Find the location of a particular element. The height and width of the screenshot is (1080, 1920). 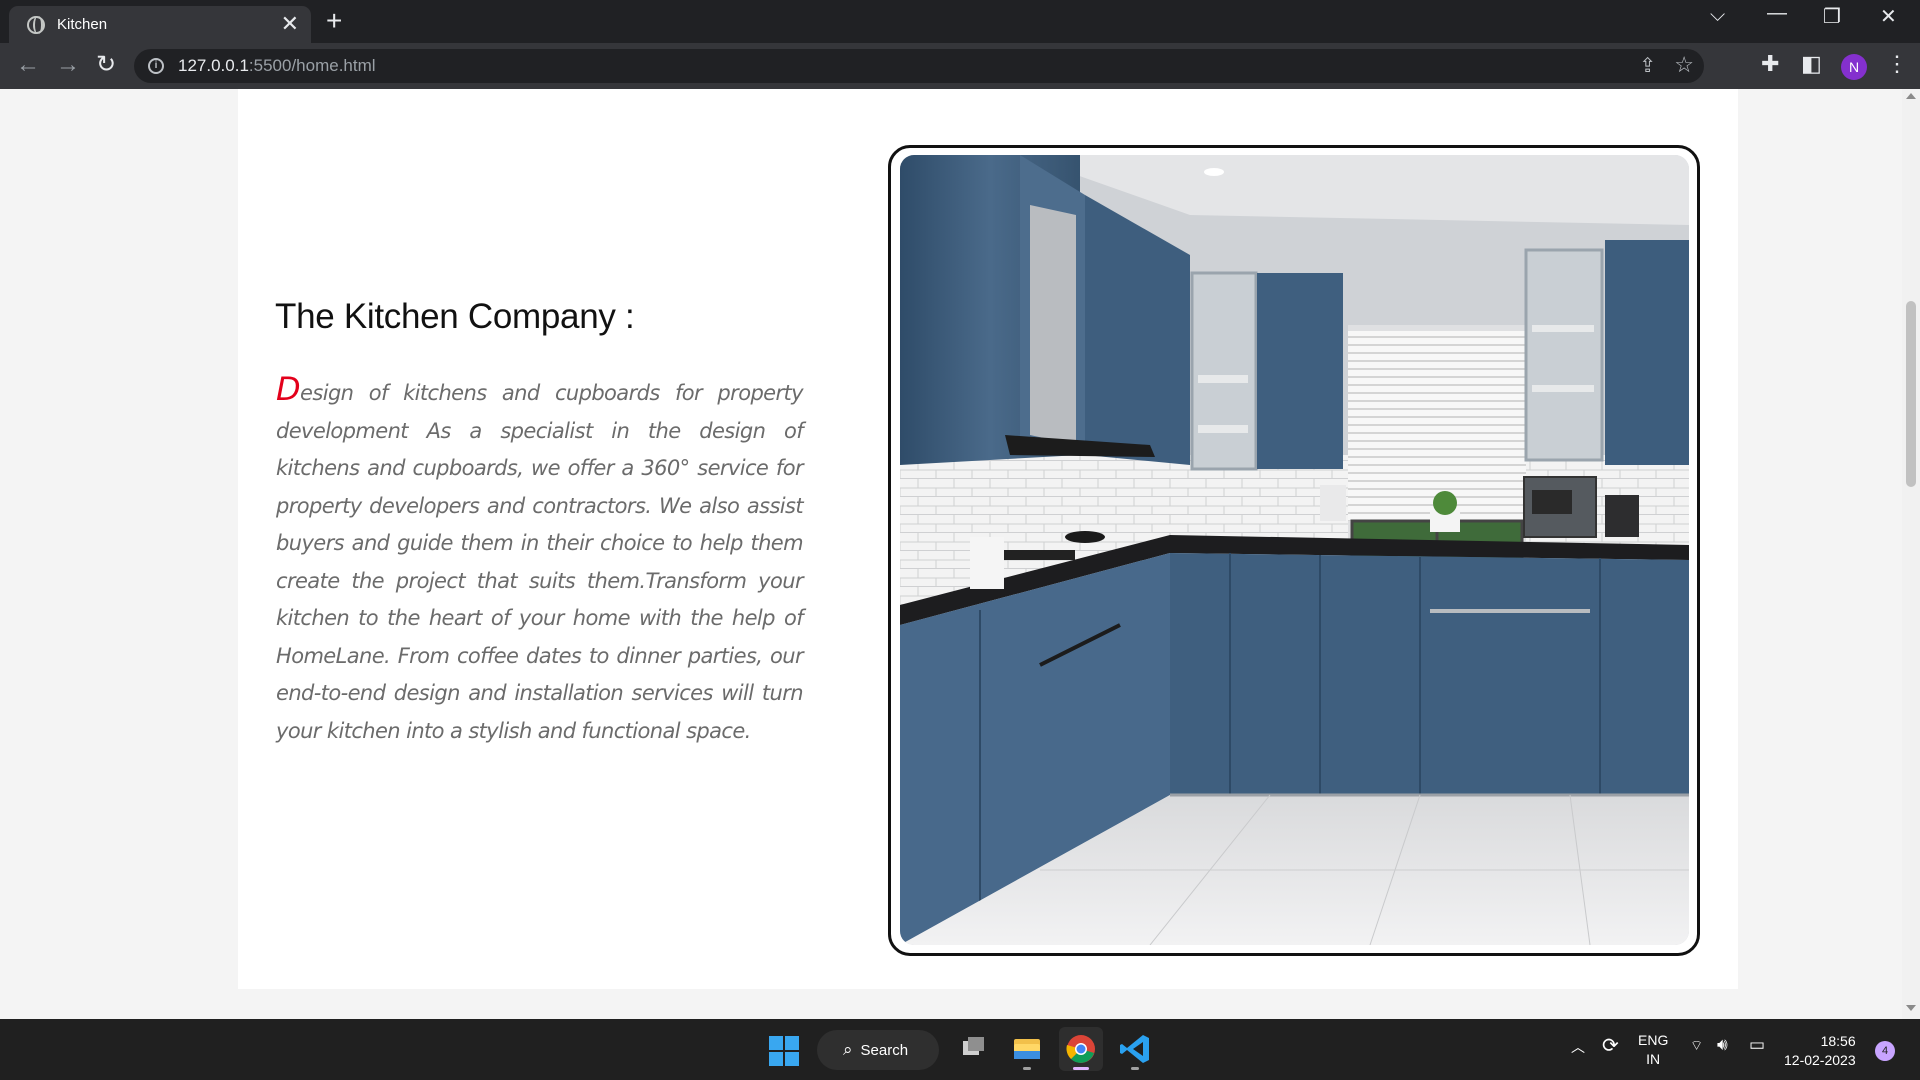

tab-kitchen: Kitchen ✕ is located at coordinates (160, 24).